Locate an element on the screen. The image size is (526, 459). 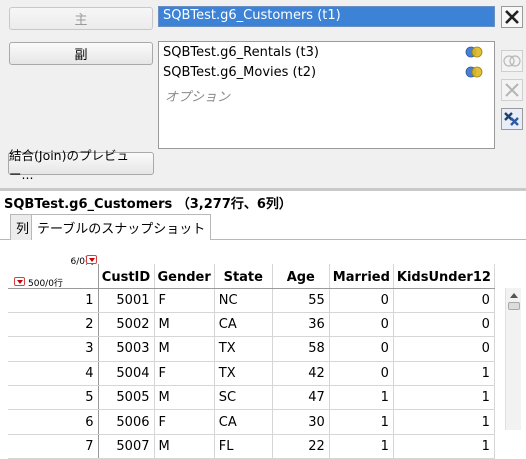
scroll-up-icon is located at coordinates (514, 295).